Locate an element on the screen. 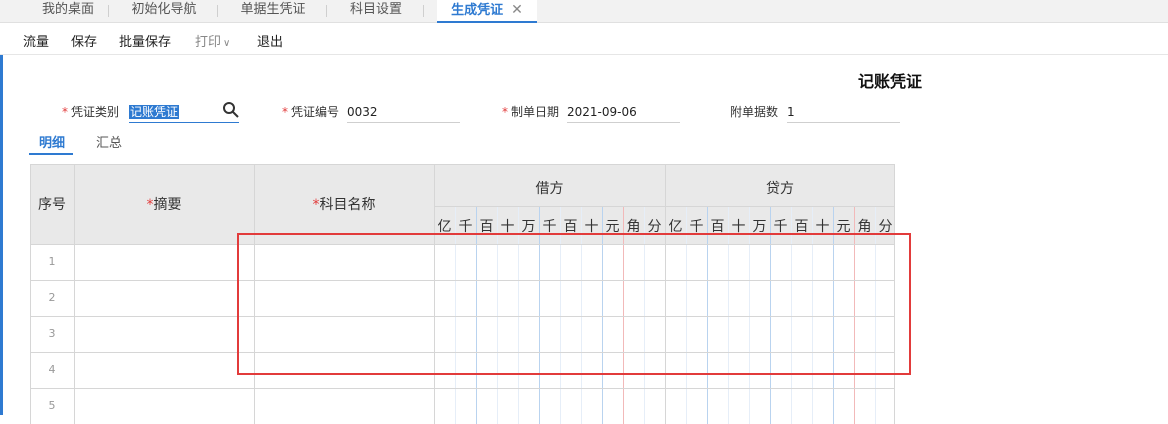 The height and width of the screenshot is (424, 1168). tab-label: 我的桌面 is located at coordinates (67, 9).